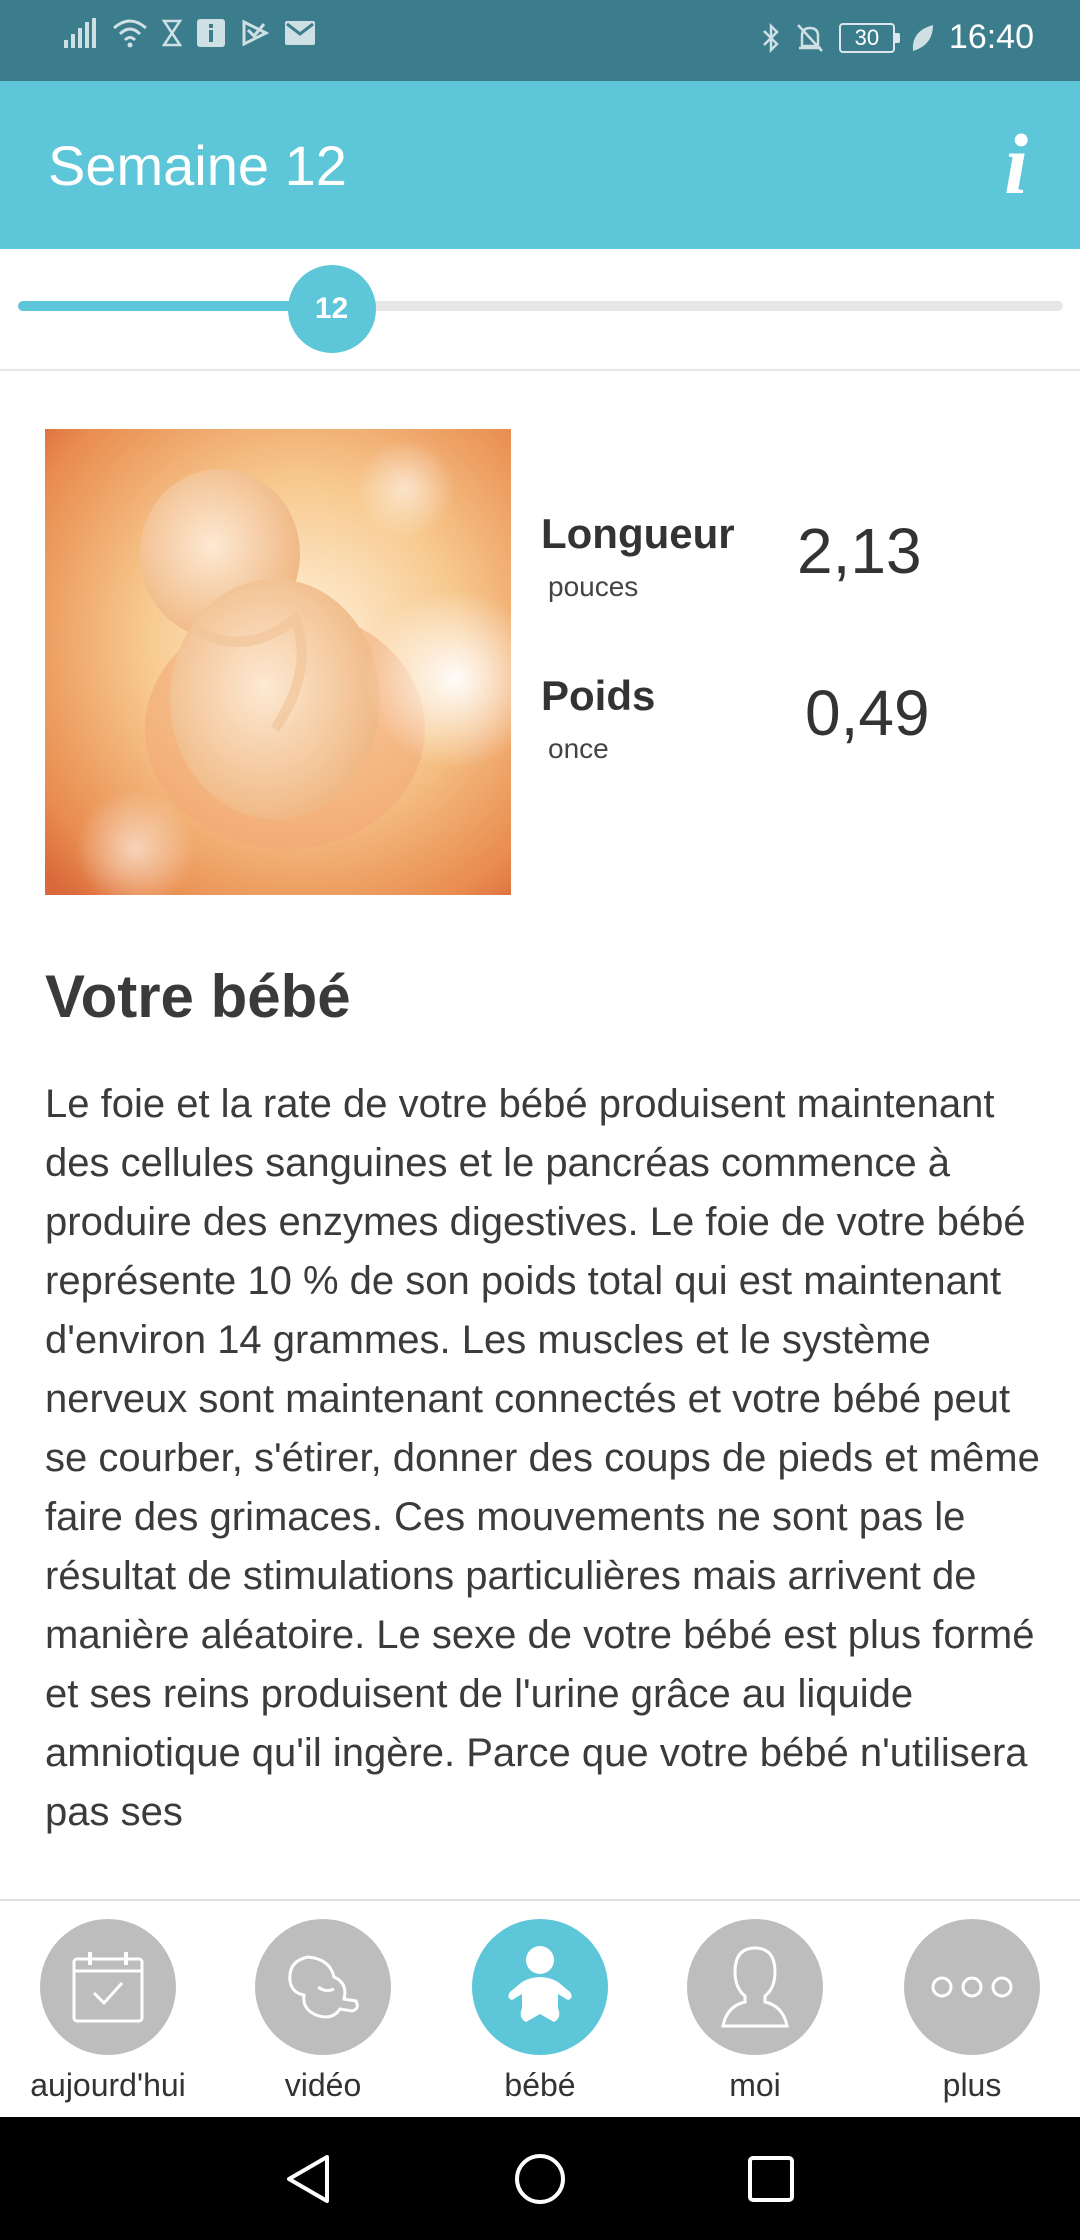  What do you see at coordinates (323, 2085) in the screenshot?
I see `nav-video-label: vidéo` at bounding box center [323, 2085].